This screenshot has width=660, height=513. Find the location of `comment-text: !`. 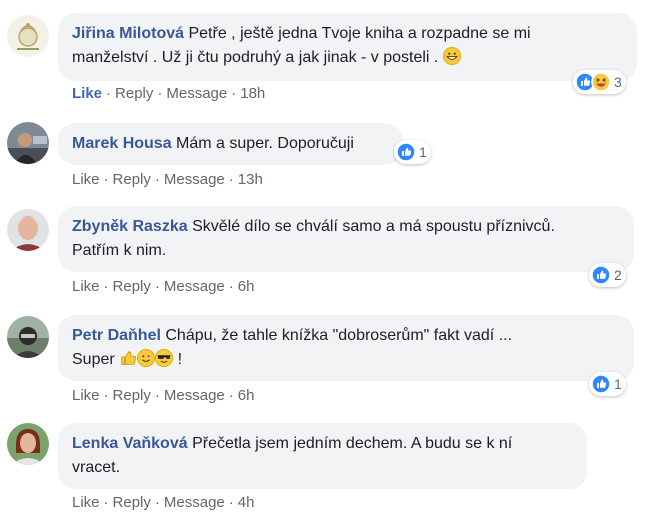

comment-text: ! is located at coordinates (180, 359).